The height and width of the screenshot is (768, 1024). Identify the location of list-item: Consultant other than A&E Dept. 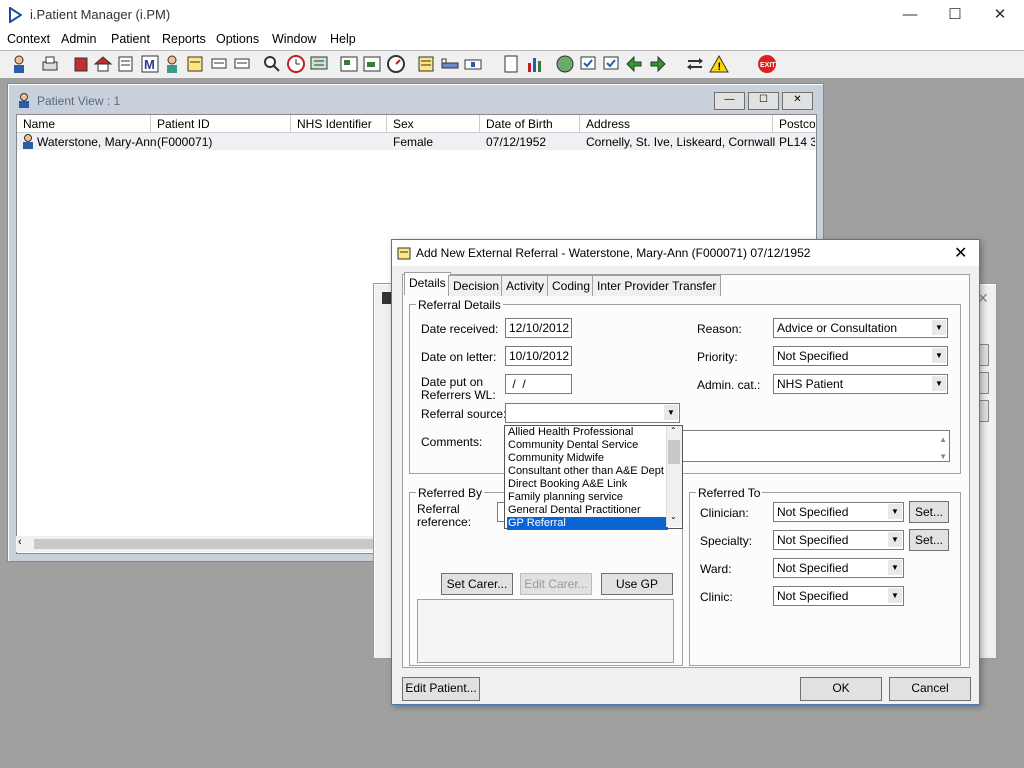
(587, 471).